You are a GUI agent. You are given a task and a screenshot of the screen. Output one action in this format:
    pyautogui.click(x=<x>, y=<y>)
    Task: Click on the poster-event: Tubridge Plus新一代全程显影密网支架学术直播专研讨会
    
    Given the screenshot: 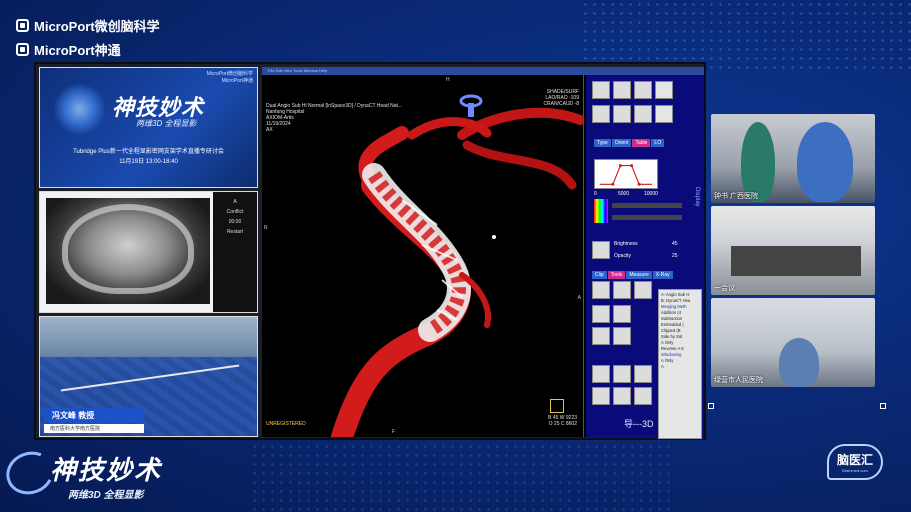 What is the action you would take?
    pyautogui.click(x=148, y=152)
    